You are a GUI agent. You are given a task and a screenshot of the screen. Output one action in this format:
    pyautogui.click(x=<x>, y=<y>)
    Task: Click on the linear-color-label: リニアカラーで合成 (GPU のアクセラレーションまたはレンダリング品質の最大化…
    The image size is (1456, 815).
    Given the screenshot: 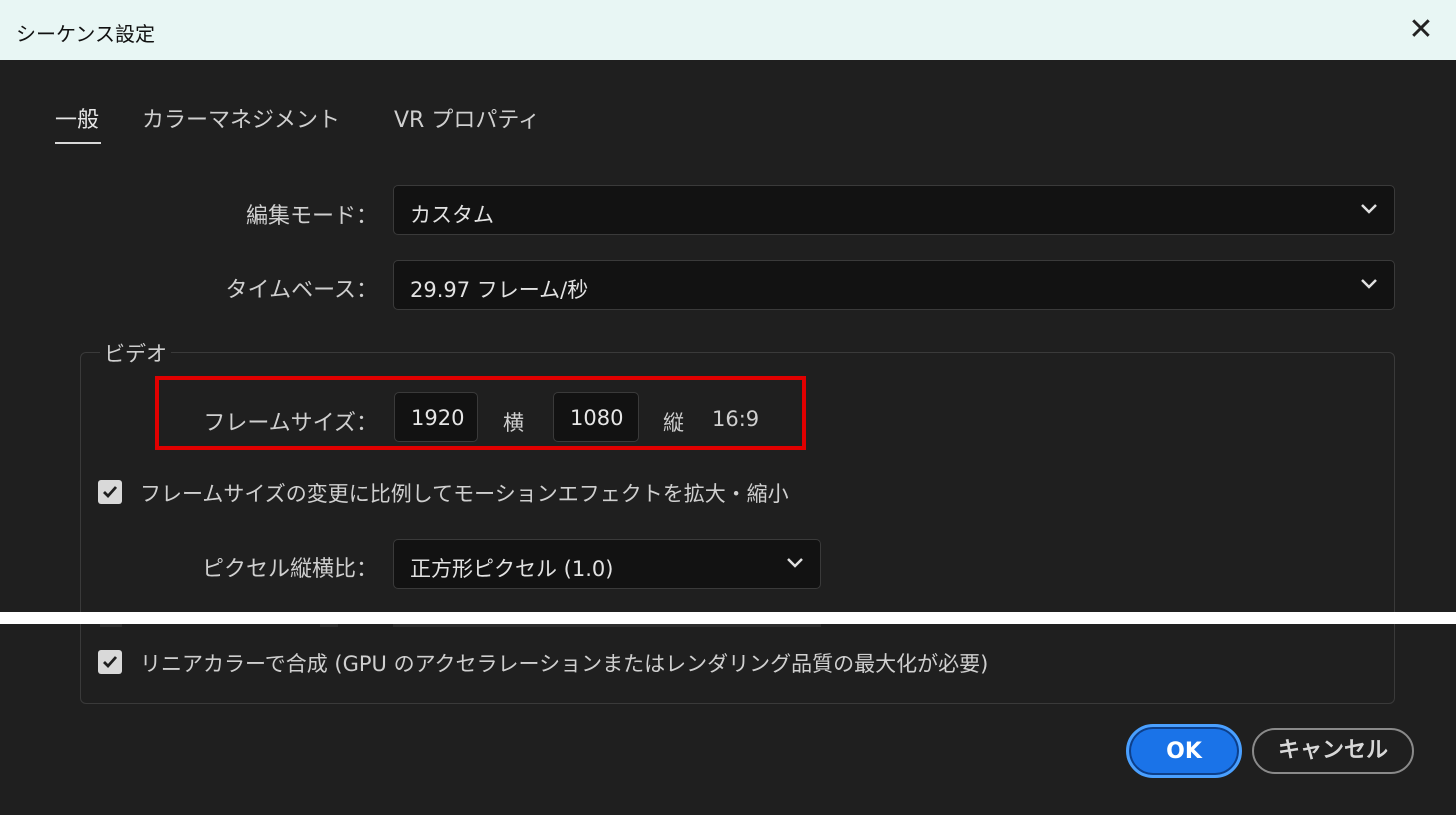 What is the action you would take?
    pyautogui.click(x=564, y=664)
    